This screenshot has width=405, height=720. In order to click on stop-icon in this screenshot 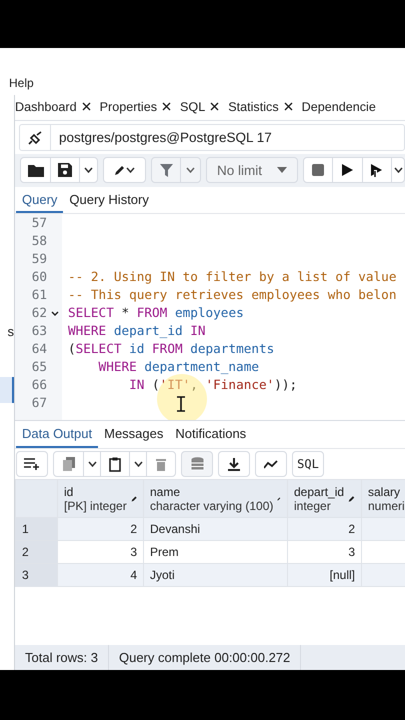, I will do `click(318, 170)`.